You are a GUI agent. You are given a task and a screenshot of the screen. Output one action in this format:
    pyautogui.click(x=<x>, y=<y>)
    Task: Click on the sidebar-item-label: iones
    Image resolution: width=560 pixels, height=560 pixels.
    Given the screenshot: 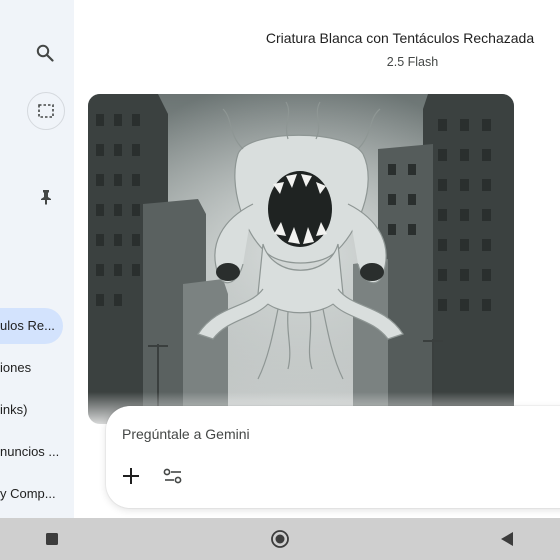 What is the action you would take?
    pyautogui.click(x=16, y=367)
    